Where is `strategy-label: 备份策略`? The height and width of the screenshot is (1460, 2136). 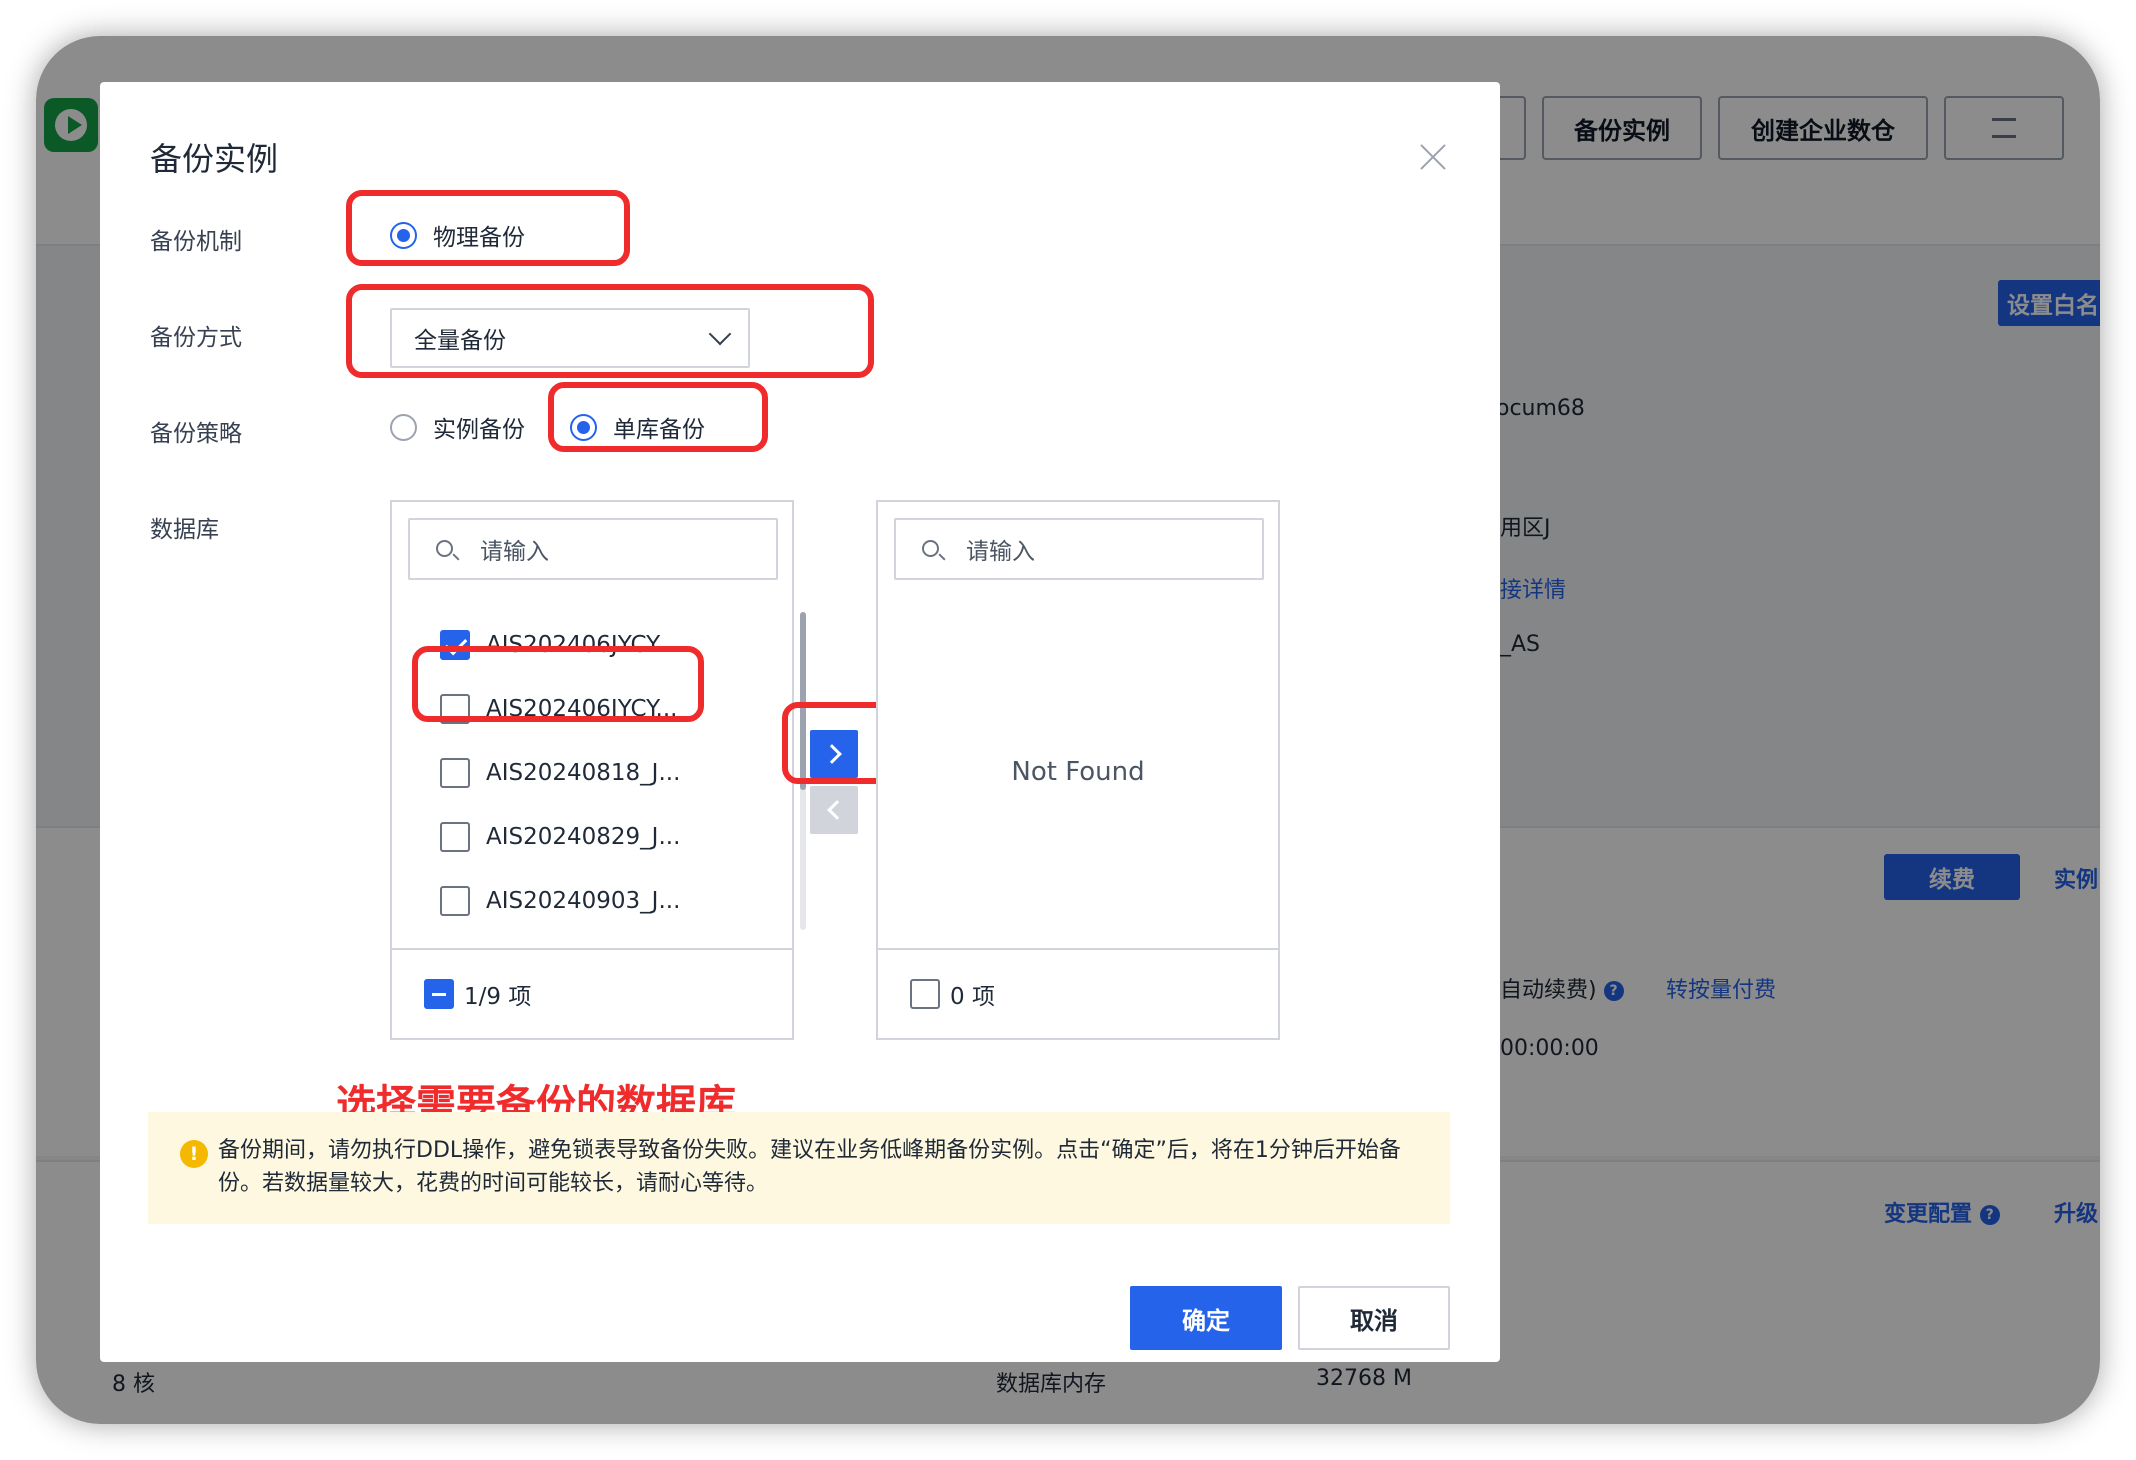 strategy-label: 备份策略 is located at coordinates (196, 434).